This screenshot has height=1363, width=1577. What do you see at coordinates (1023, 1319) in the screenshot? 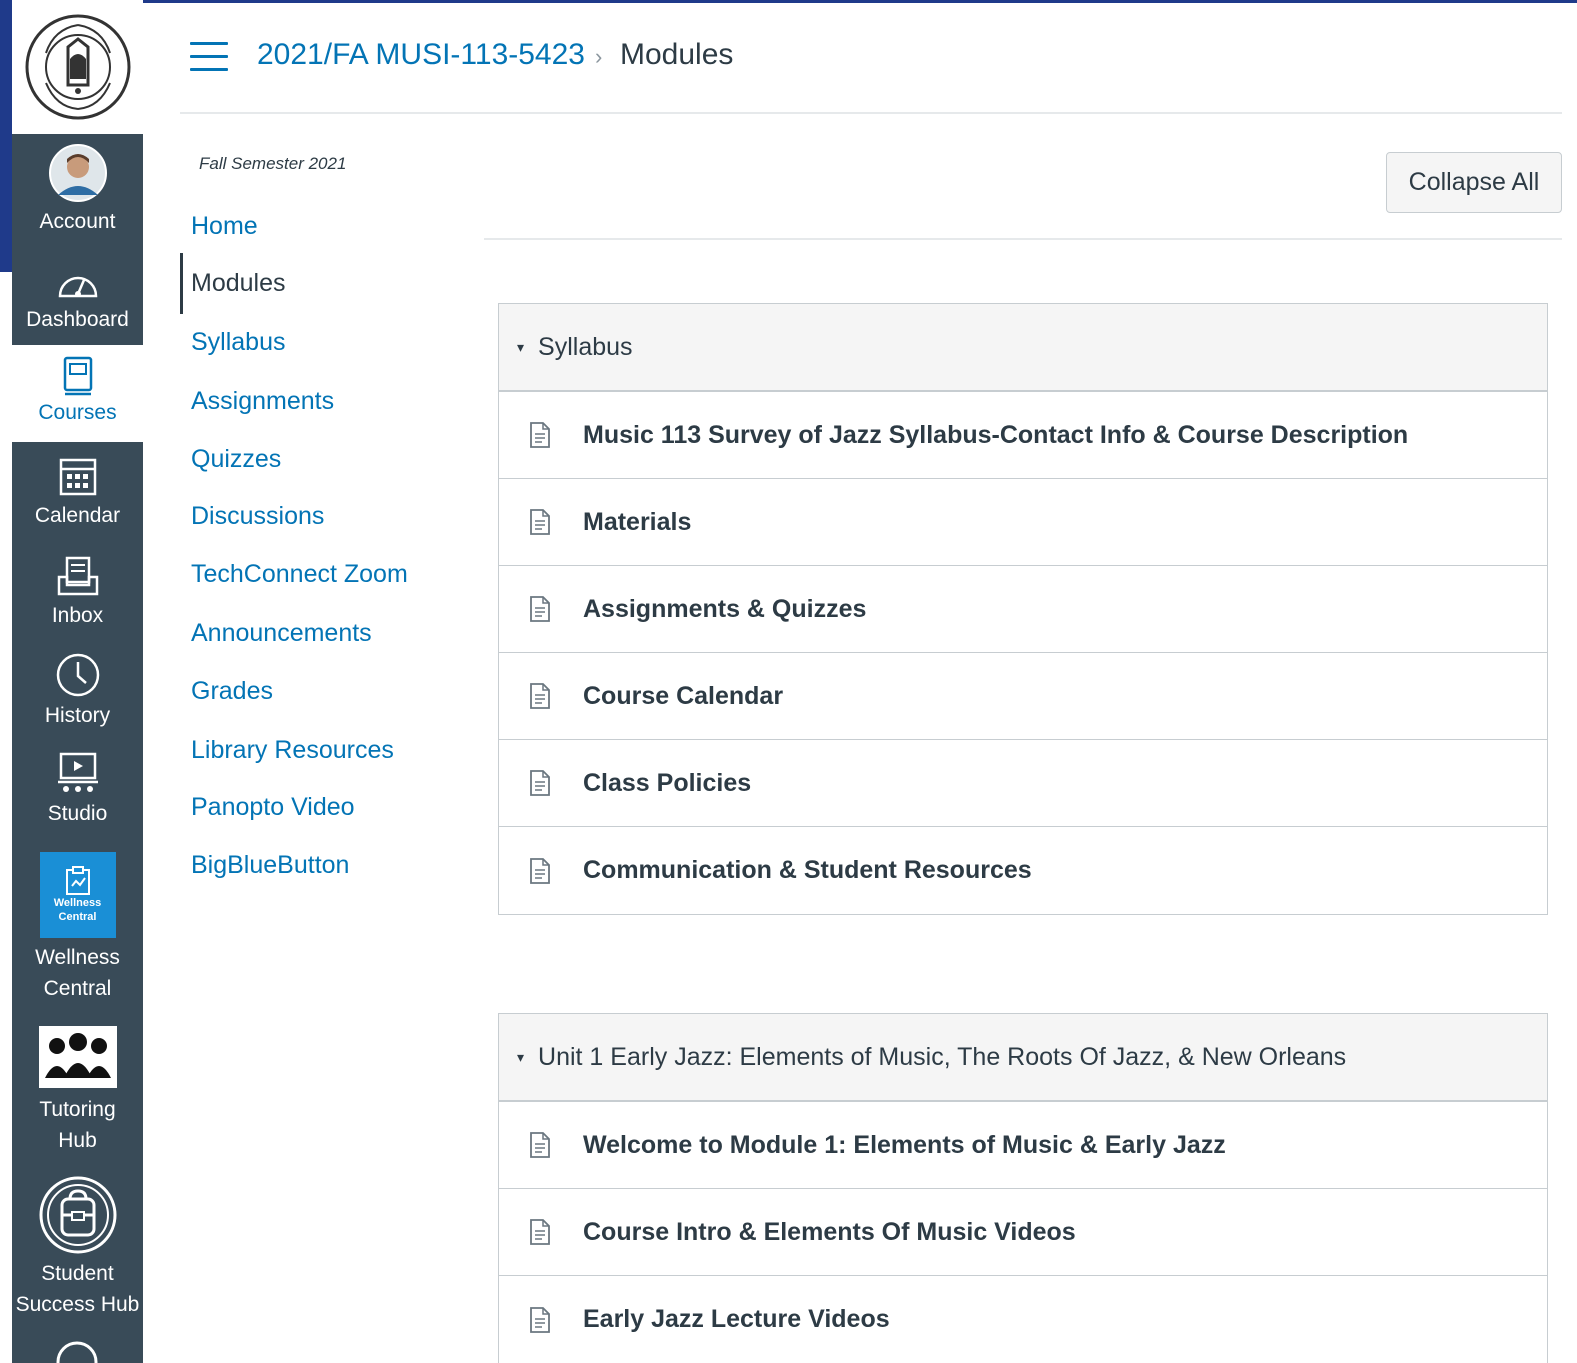
I see `module-item: Early Jazz Lecture Videos` at bounding box center [1023, 1319].